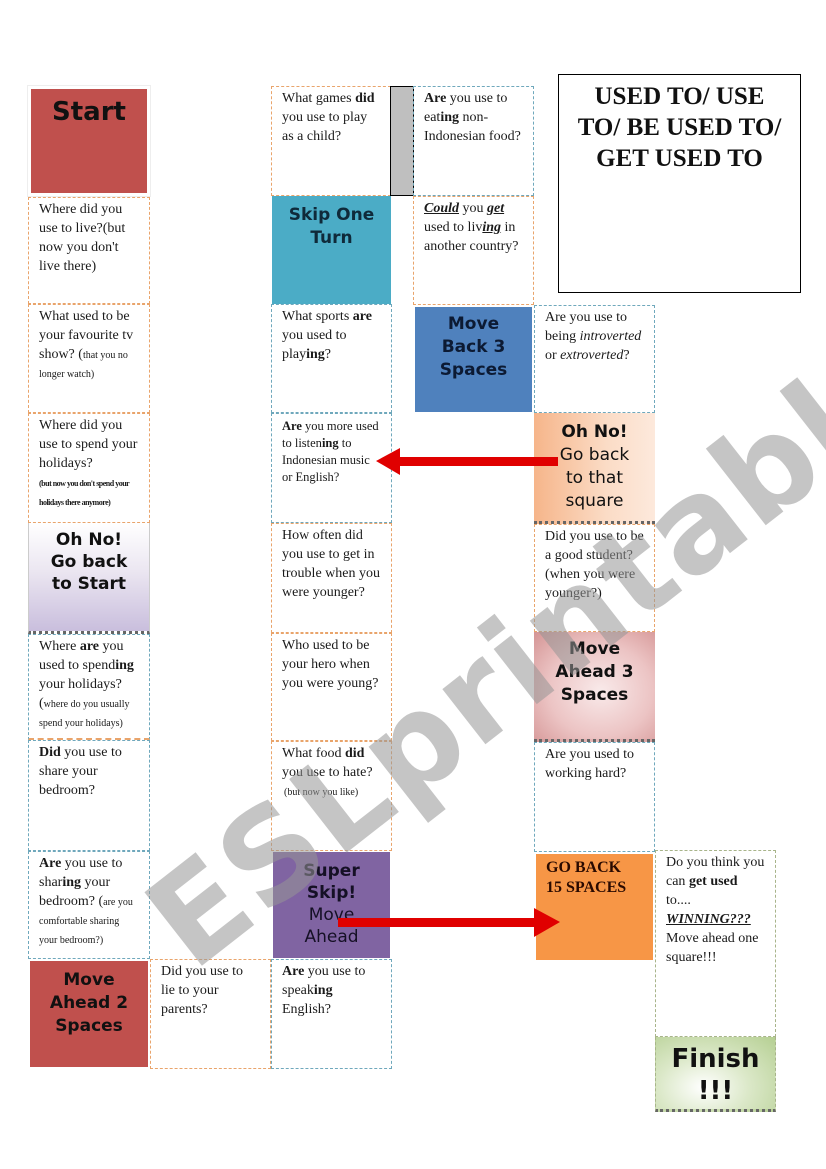  Describe the element at coordinates (679, 183) in the screenshot. I see `title-box: USED TO/ USE TO/ BE USED TO/ GET USED TO` at that location.